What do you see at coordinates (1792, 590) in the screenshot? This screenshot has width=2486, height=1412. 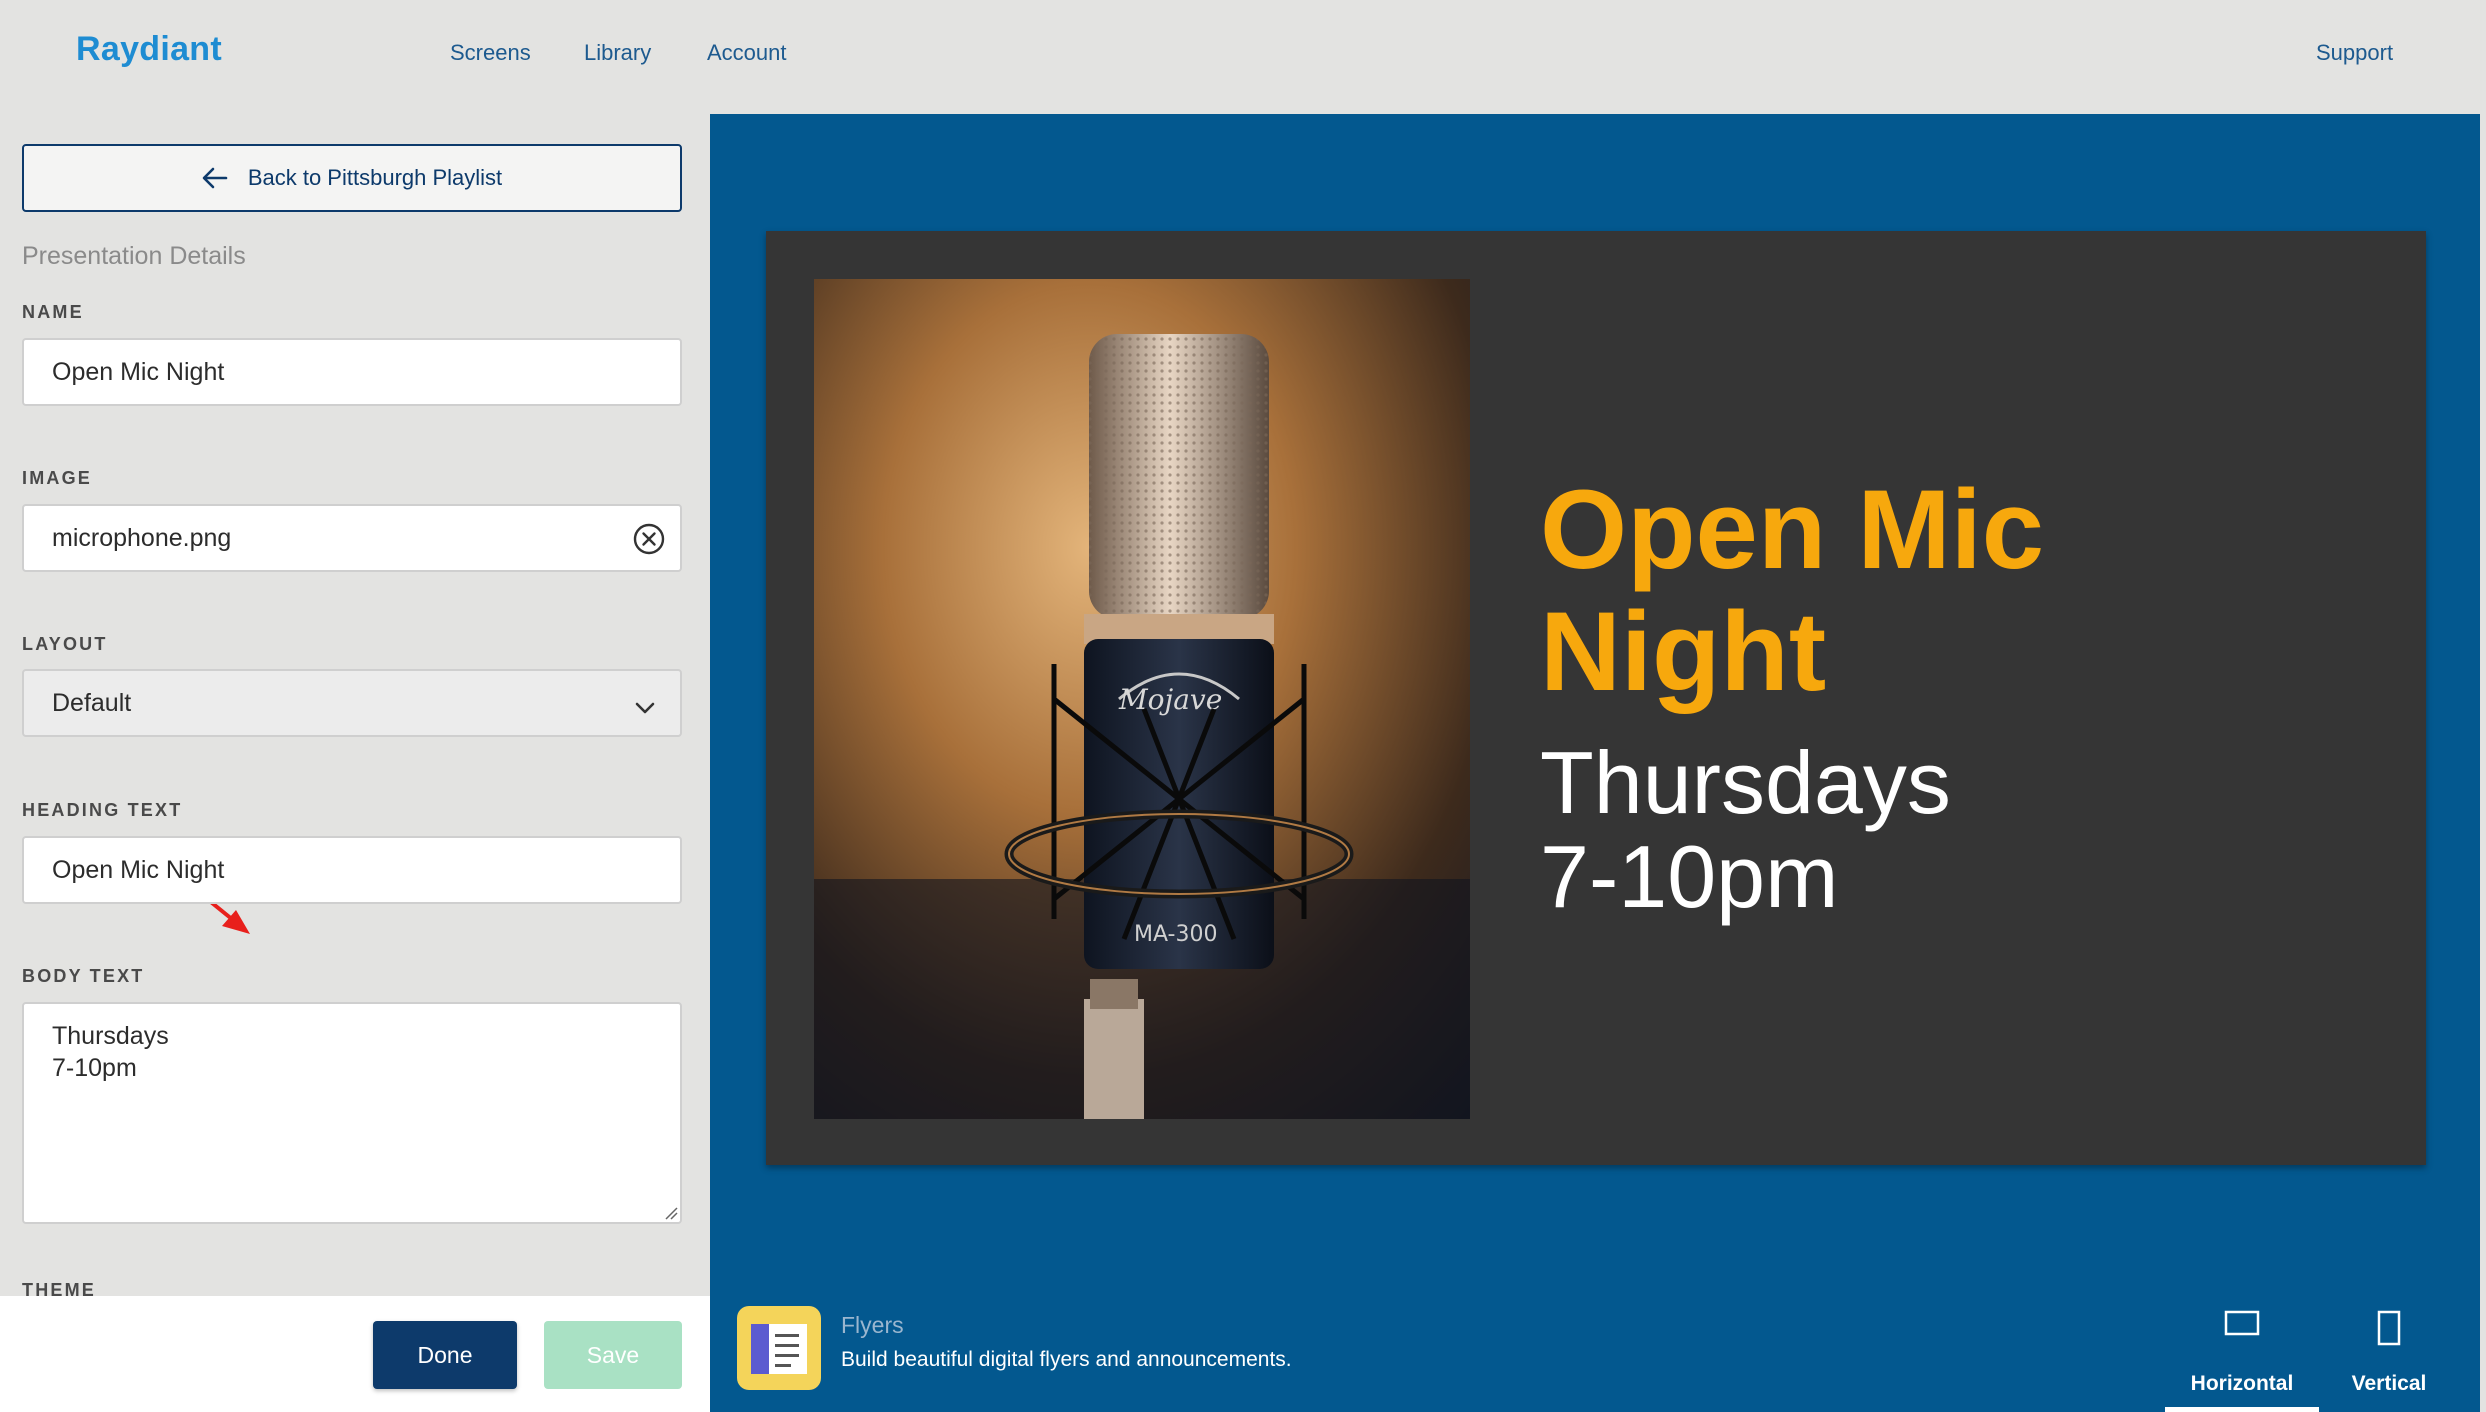 I see `slide-heading-text: Open Mic Night` at bounding box center [1792, 590].